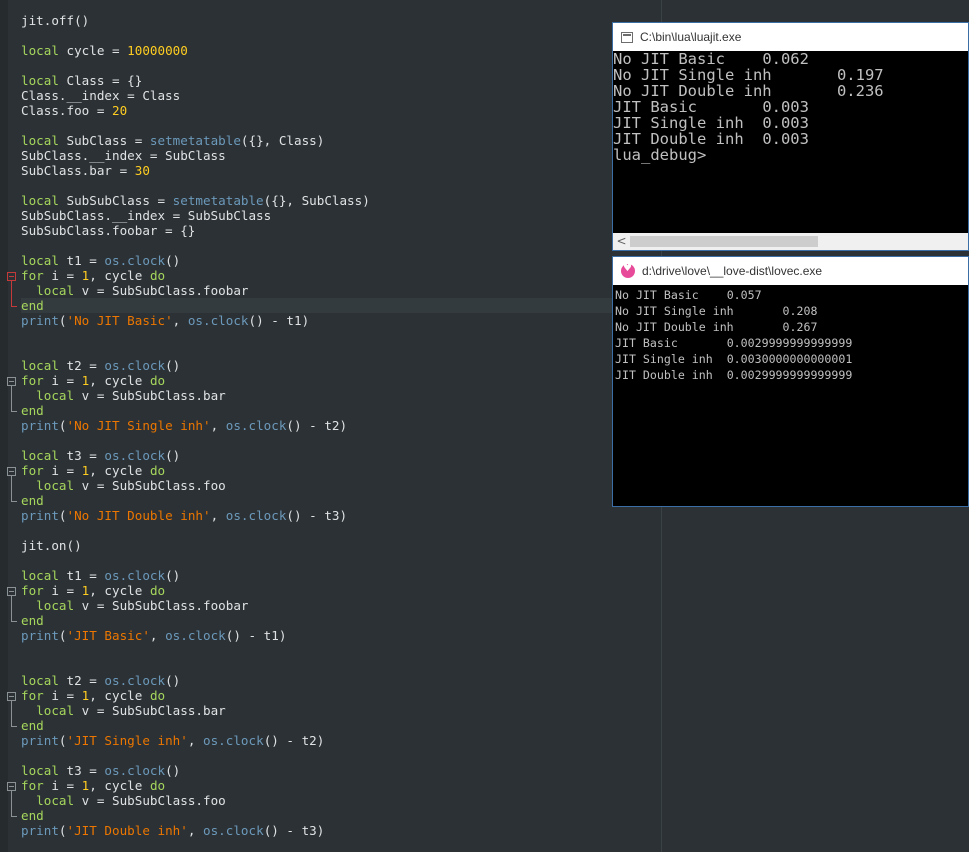 The width and height of the screenshot is (969, 852). What do you see at coordinates (150, 710) in the screenshot?
I see `code-token: v = SubSubClass.bar` at bounding box center [150, 710].